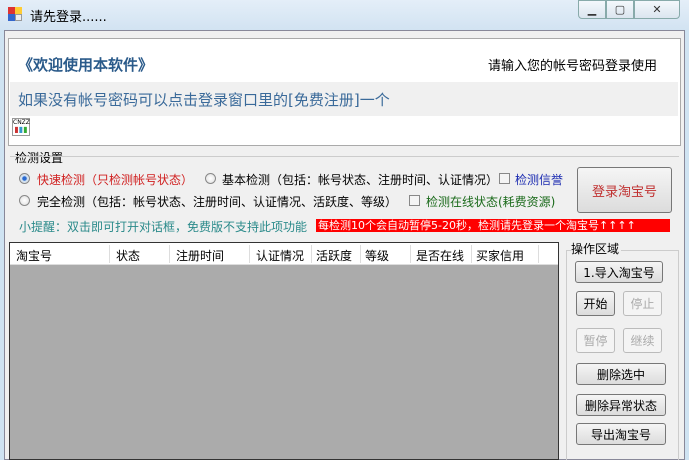 This screenshot has width=689, height=460. I want to click on resume-button: 继续, so click(642, 340).